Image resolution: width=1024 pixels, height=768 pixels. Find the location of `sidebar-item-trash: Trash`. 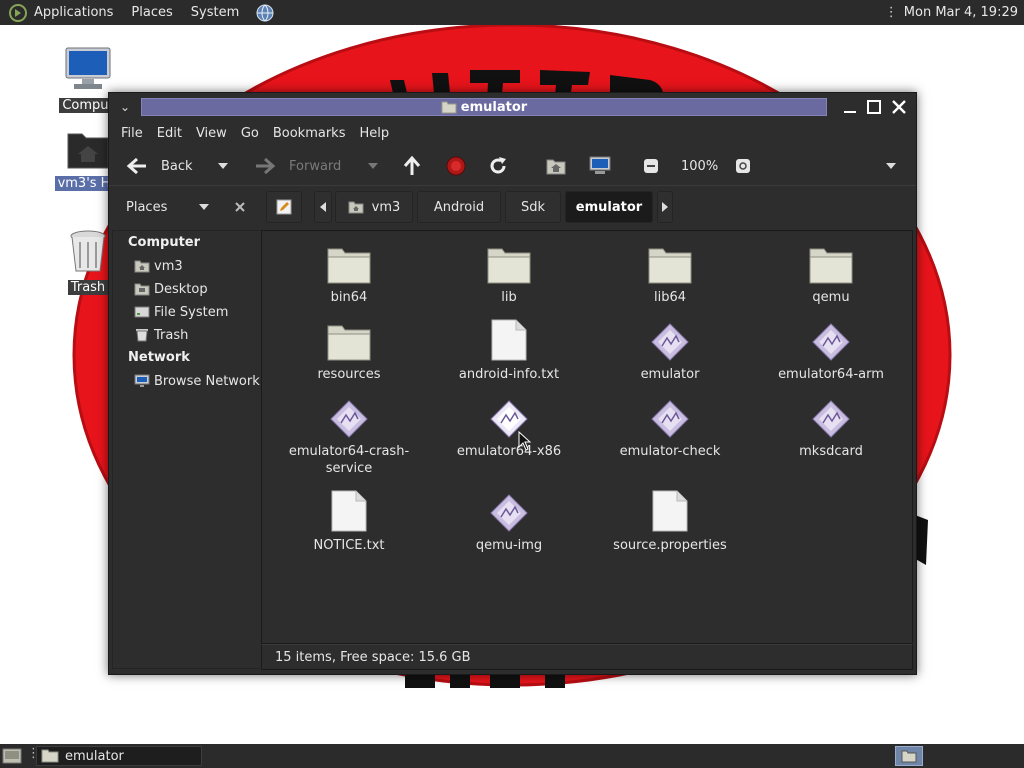

sidebar-item-trash: Trash is located at coordinates (161, 335).